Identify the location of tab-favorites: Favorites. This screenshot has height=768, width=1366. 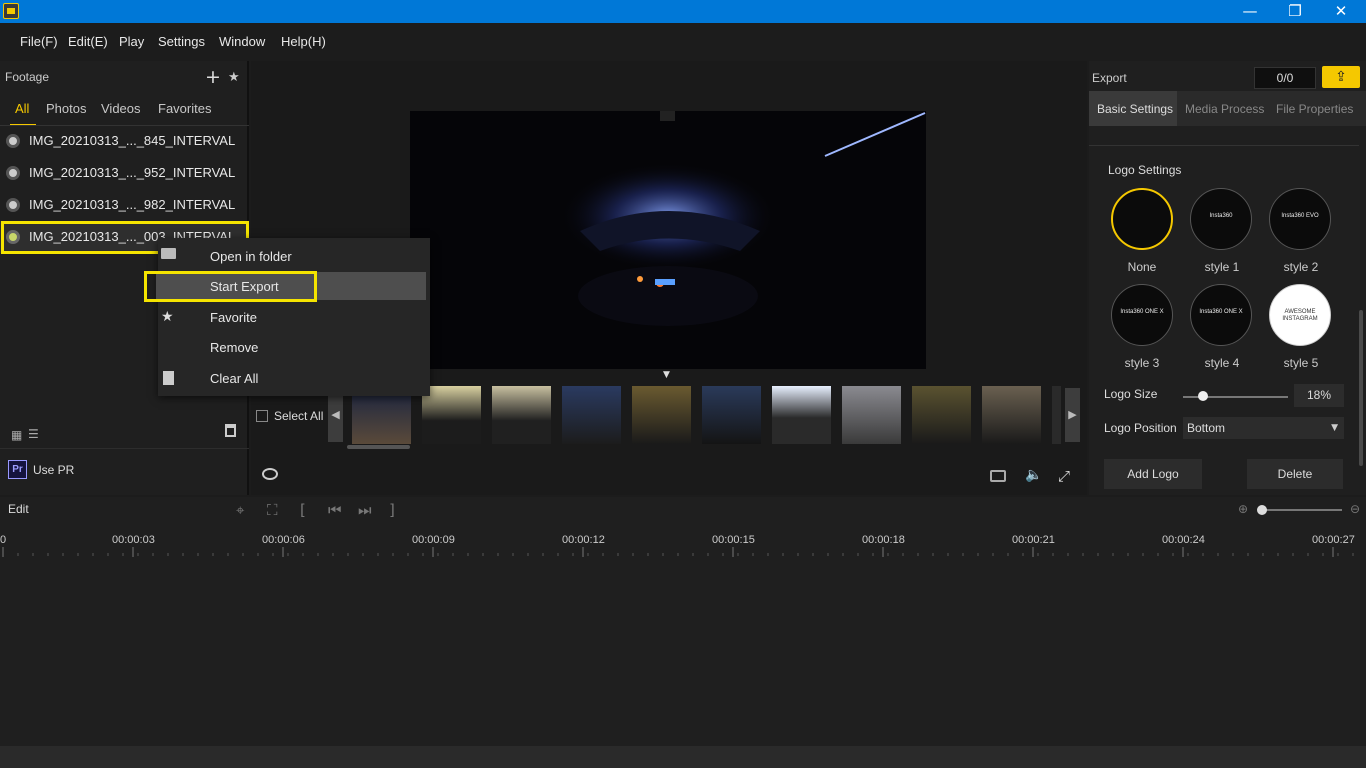
(184, 108).